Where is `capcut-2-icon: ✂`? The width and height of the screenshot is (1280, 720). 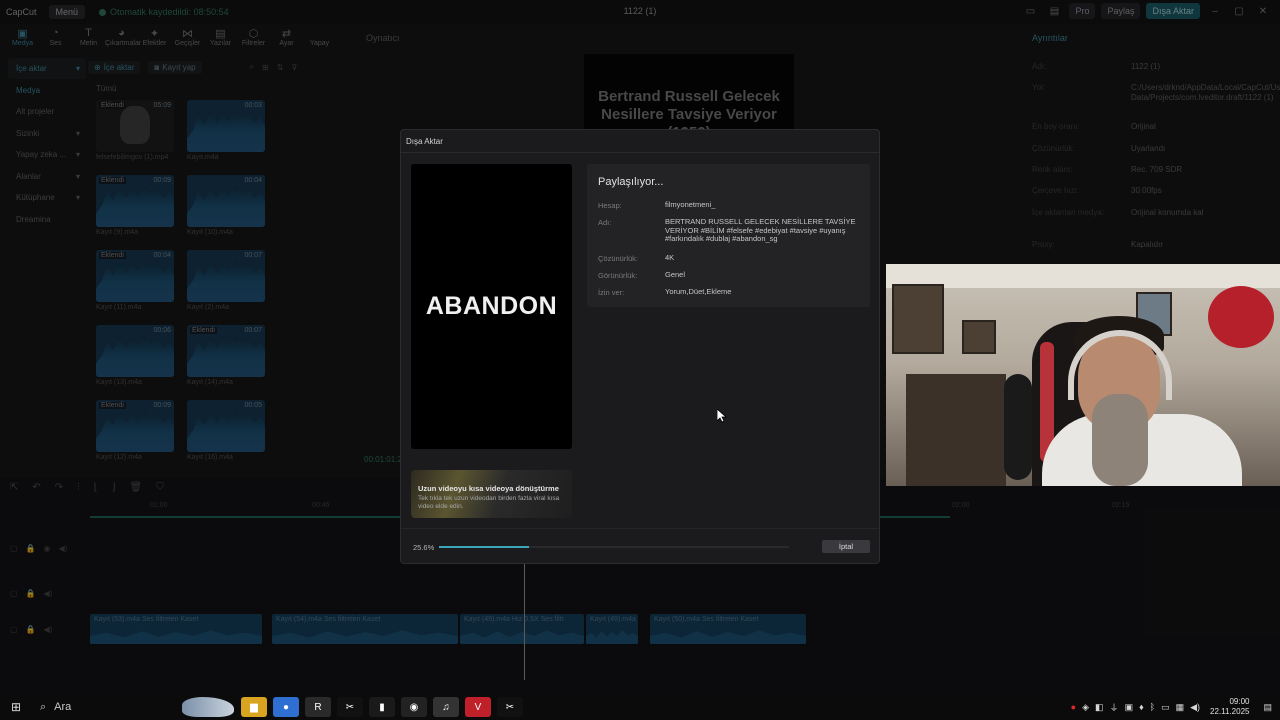 capcut-2-icon: ✂ is located at coordinates (510, 707).